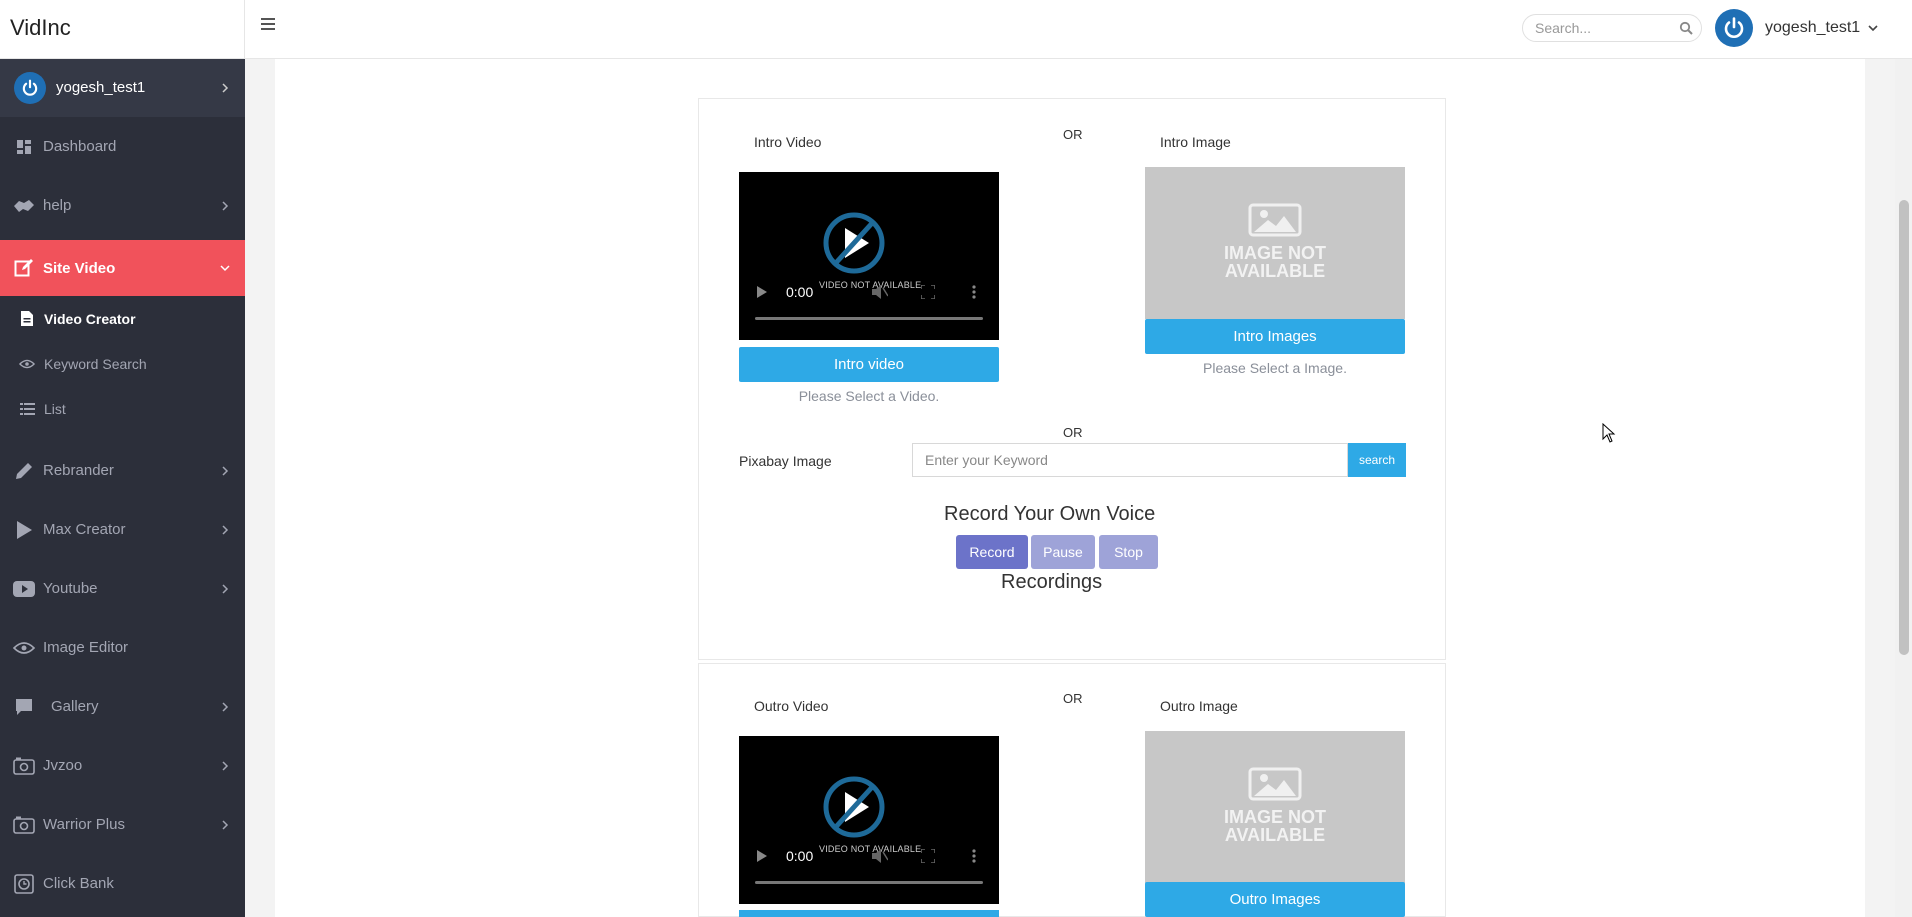 Image resolution: width=1912 pixels, height=917 pixels. Describe the element at coordinates (1377, 460) in the screenshot. I see `pixabay-search-button: search` at that location.